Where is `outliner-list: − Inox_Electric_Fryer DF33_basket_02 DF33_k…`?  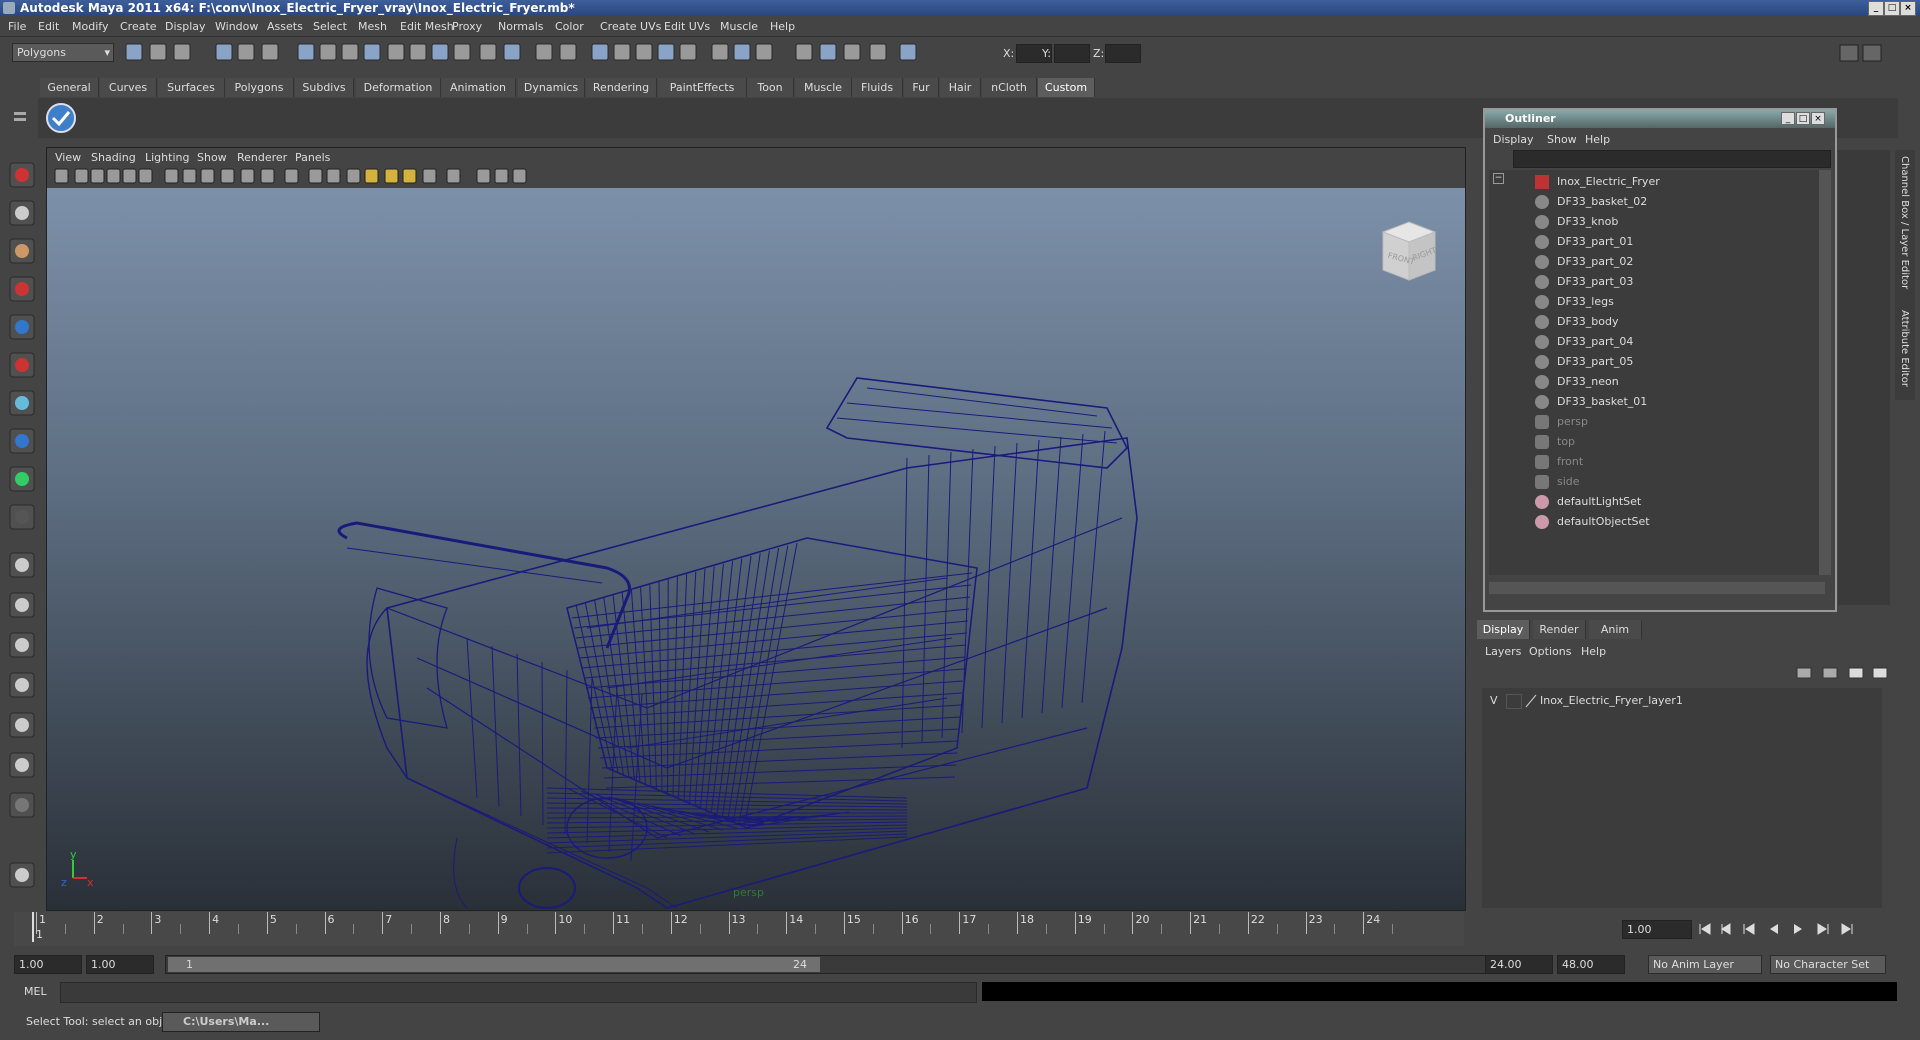
outliner-list: − Inox_Electric_Fryer DF33_basket_02 DF33_k… is located at coordinates (1654, 372).